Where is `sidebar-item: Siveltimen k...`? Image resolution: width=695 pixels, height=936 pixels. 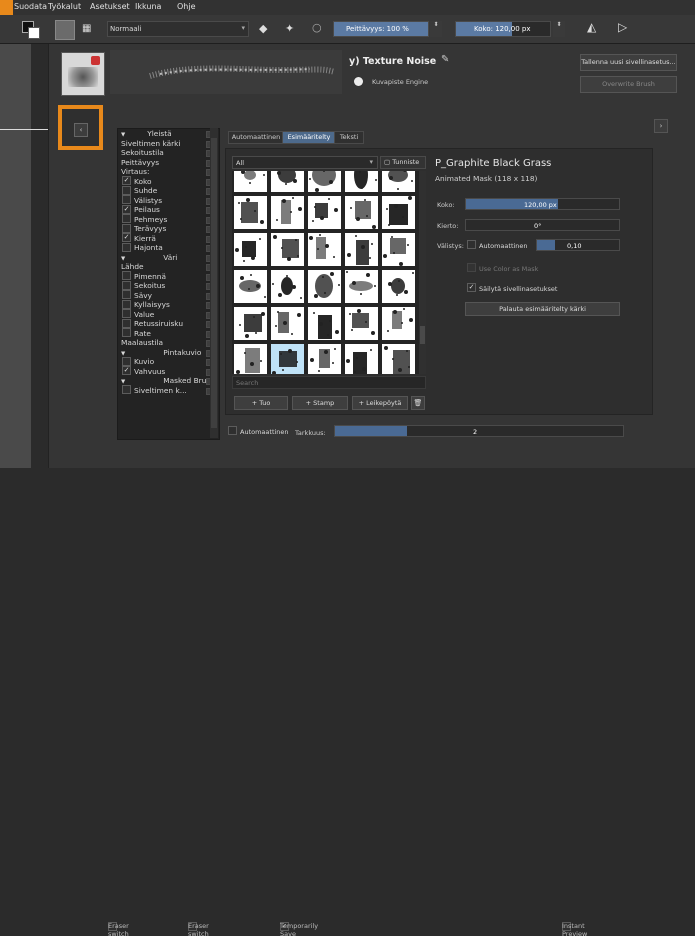
sidebar-item: Siveltimen k... is located at coordinates (168, 390).